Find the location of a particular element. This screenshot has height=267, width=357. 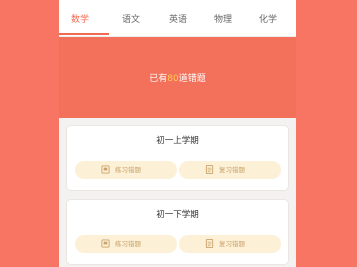

active-tab-indicator is located at coordinates (84, 34).